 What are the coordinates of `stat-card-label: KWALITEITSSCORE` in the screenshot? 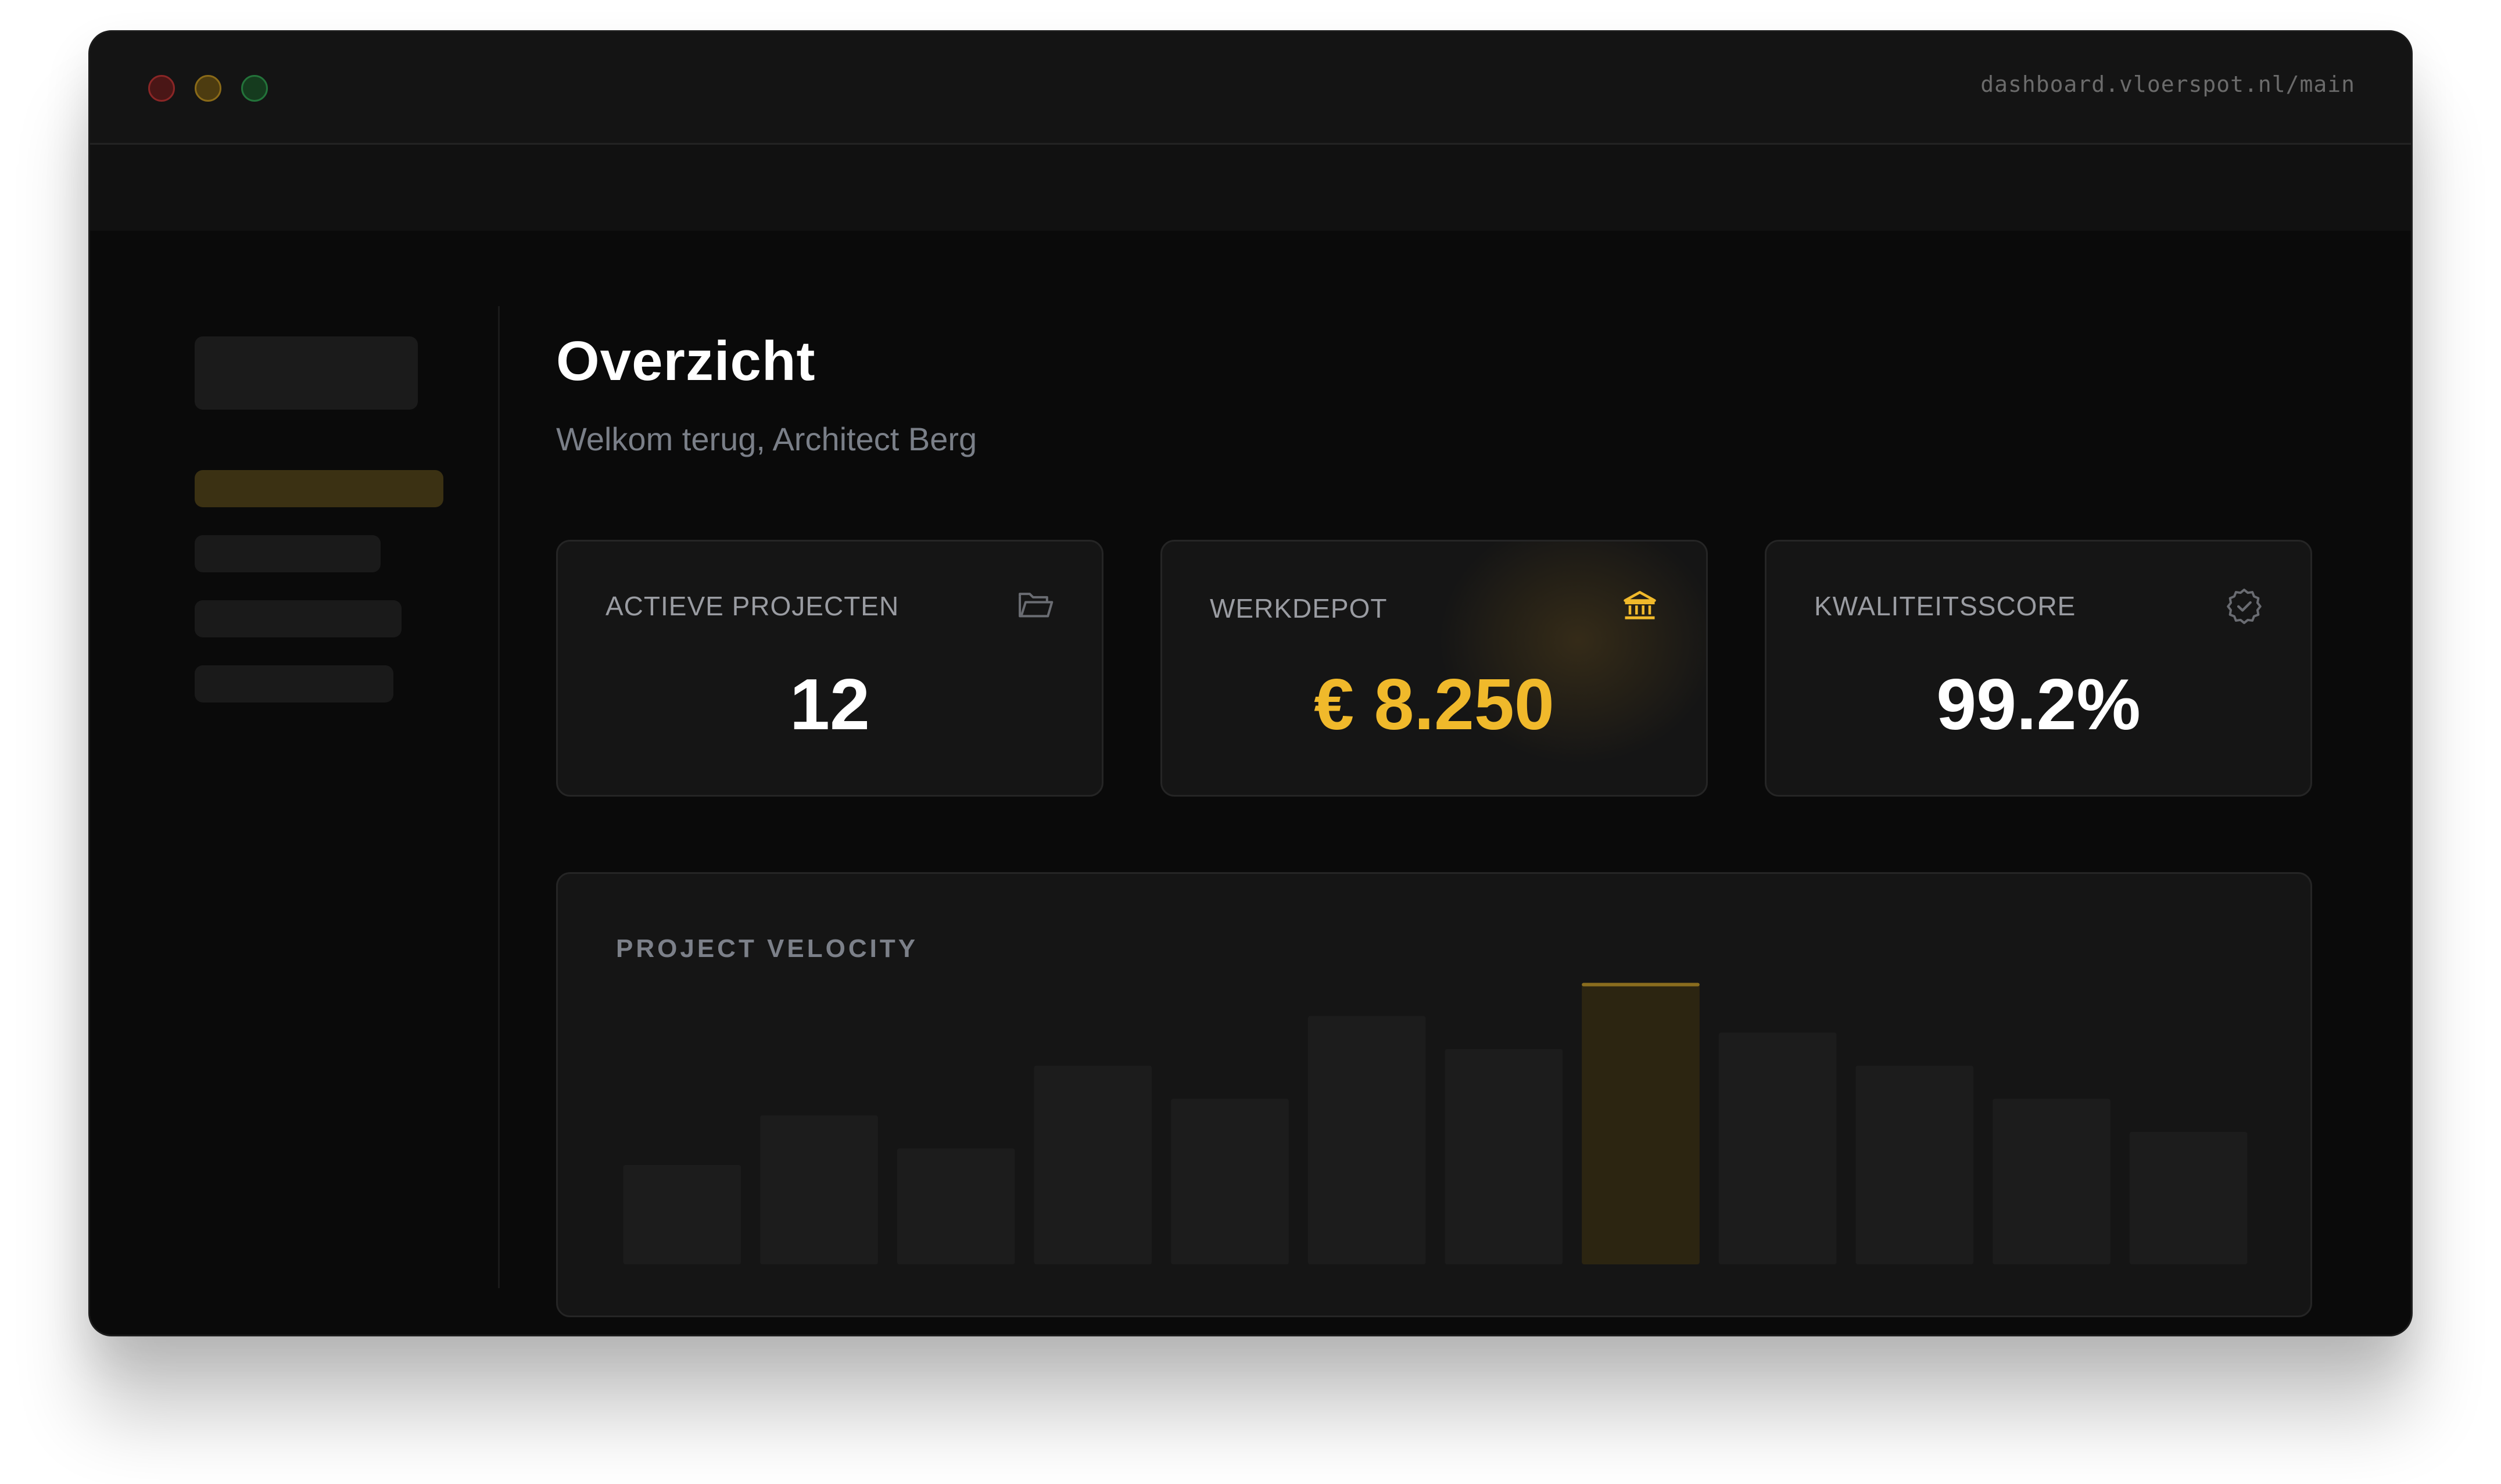 It's located at (1945, 606).